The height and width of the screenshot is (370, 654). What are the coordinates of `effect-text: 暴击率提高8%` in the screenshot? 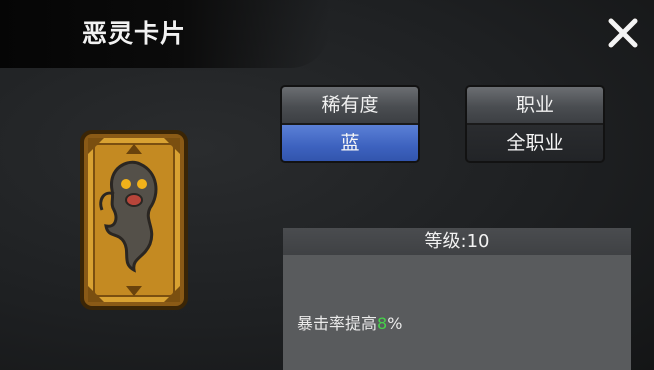 It's located at (349, 322).